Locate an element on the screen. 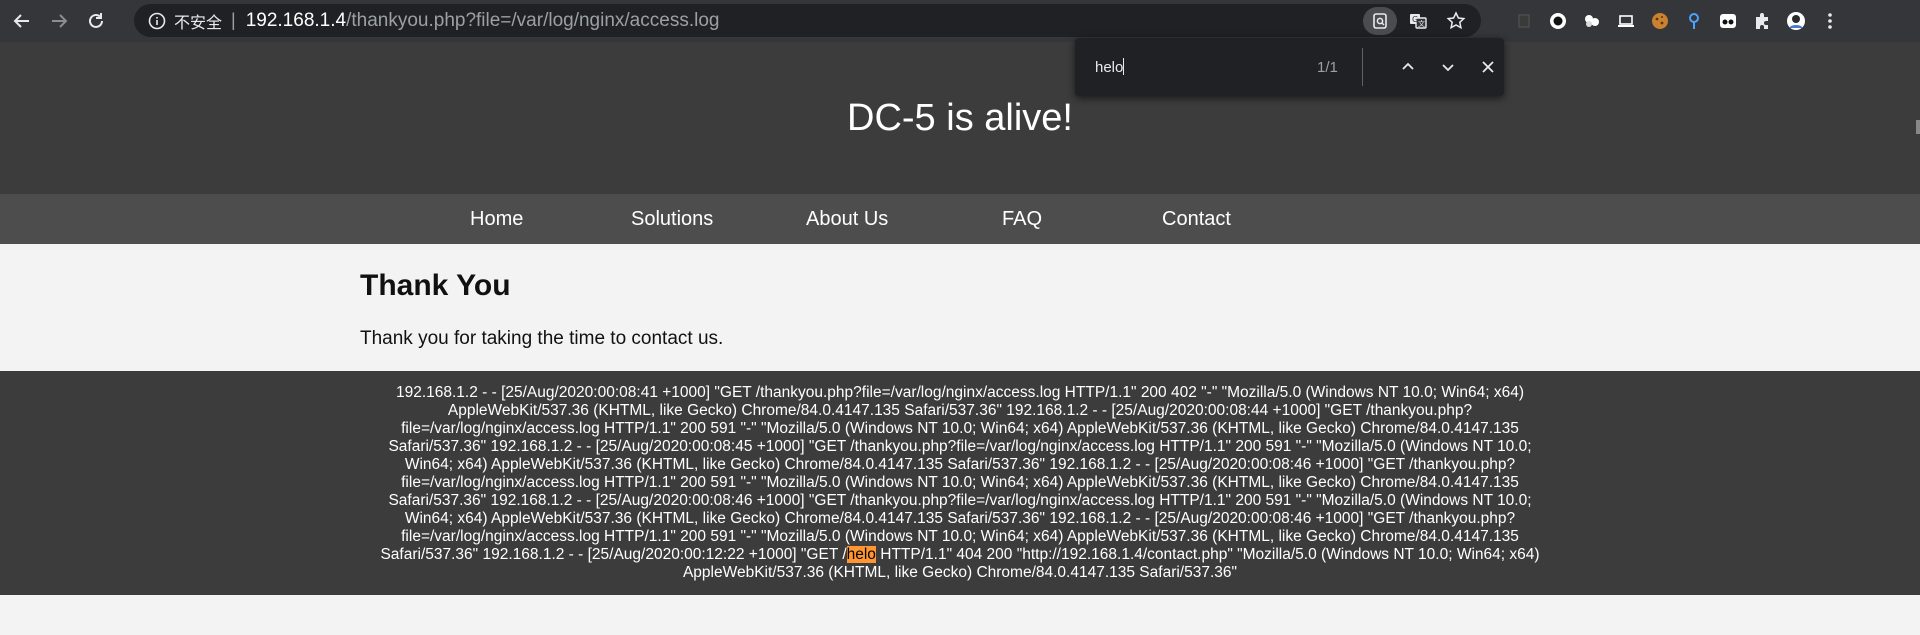 The image size is (1920, 635). security-label: 不安全 is located at coordinates (198, 21).